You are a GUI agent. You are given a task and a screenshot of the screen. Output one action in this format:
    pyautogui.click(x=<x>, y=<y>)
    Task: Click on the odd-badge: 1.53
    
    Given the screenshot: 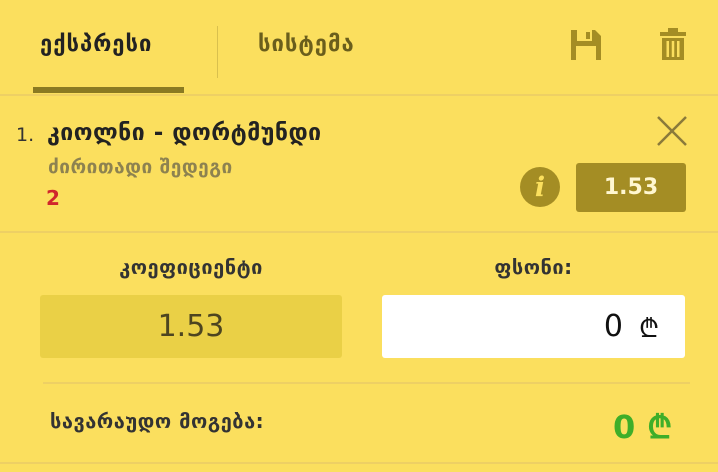 What is the action you would take?
    pyautogui.click(x=631, y=187)
    